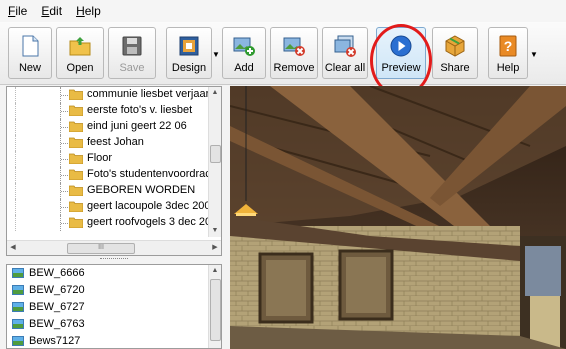  I want to click on folder-tree-item: feest Johan, so click(109, 143).